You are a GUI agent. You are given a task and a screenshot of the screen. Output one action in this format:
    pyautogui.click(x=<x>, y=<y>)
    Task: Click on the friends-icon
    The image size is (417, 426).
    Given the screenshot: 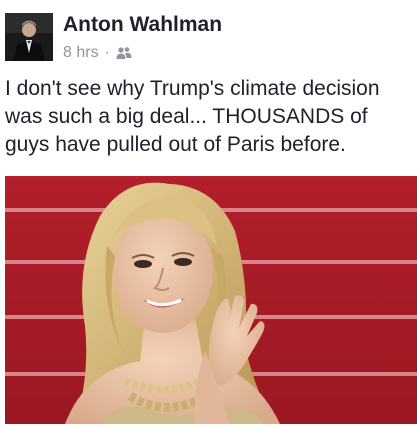 What is the action you would take?
    pyautogui.click(x=124, y=53)
    